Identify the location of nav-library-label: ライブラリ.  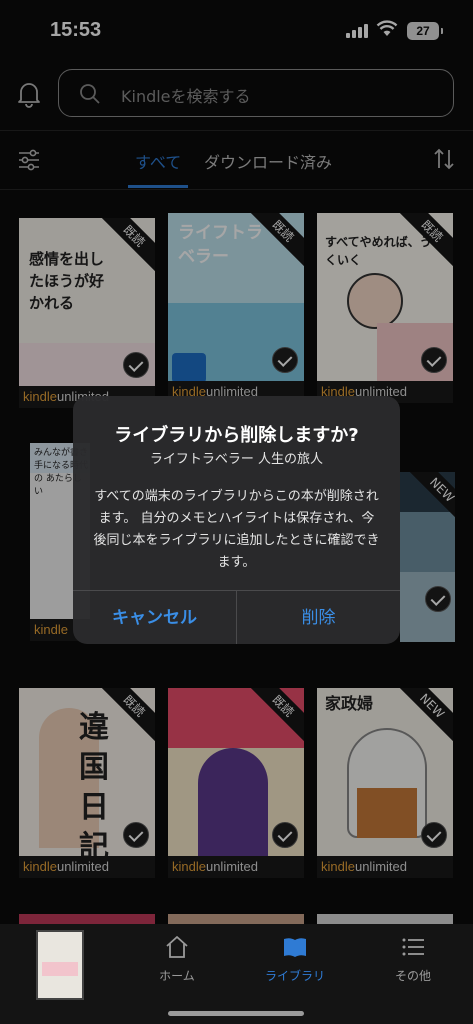
(294, 976).